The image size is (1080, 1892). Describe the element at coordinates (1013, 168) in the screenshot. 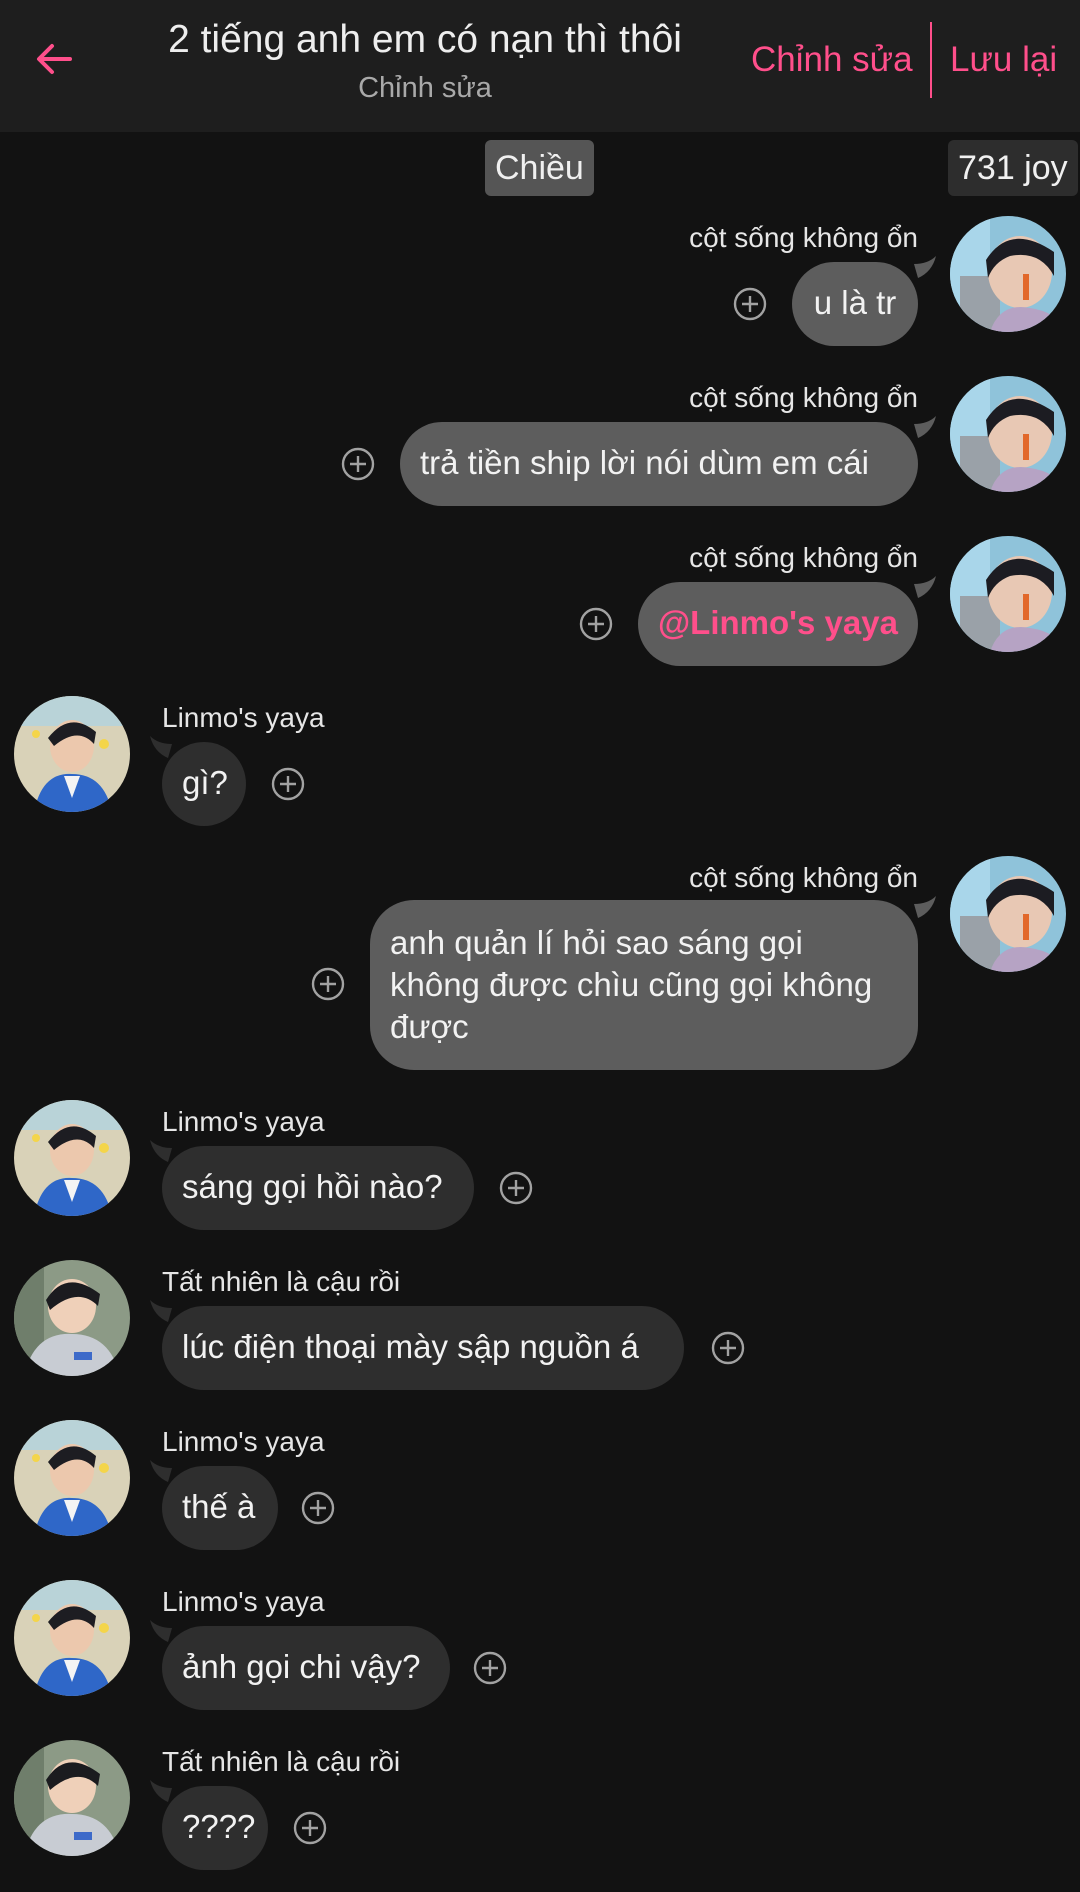

I see `joy-counter-badge: 731 joy` at that location.